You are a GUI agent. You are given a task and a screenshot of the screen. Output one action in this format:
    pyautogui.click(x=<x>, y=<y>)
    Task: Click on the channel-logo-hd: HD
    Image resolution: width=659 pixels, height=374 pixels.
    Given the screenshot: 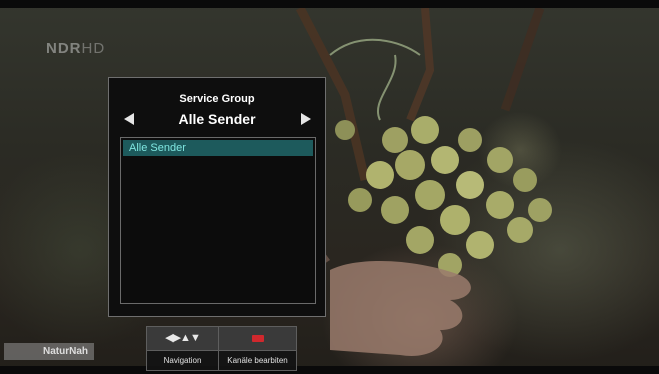 What is the action you would take?
    pyautogui.click(x=93, y=48)
    